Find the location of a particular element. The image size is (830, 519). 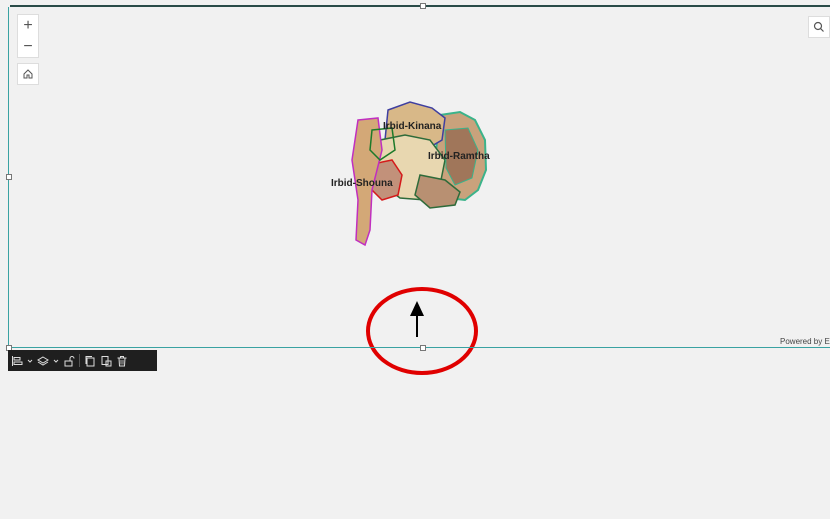

layers-dropdown is located at coordinates (56, 360).